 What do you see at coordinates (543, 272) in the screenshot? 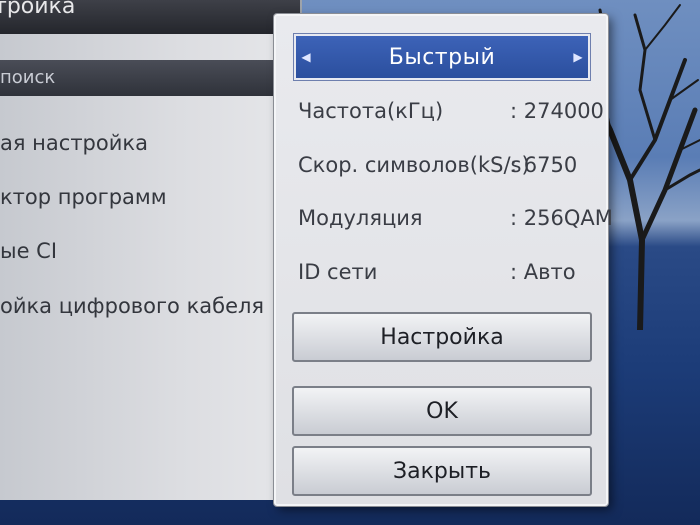
I see `network-id-value: : Авто` at bounding box center [543, 272].